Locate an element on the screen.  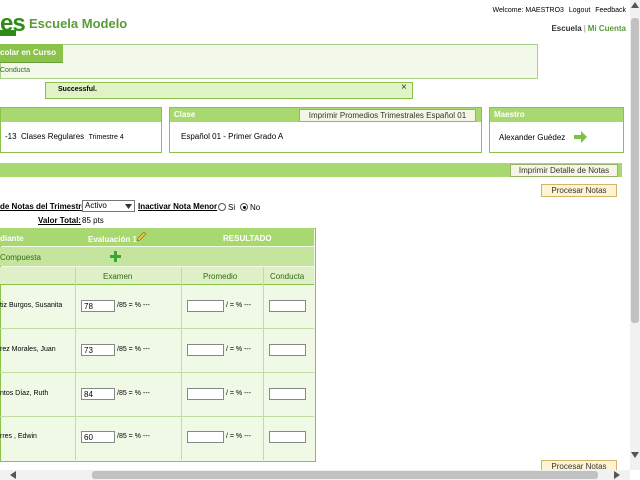
clase-title: Clase is located at coordinates (185, 114).